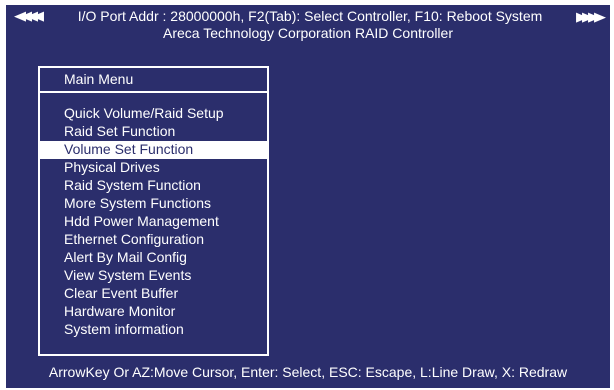 The image size is (614, 390). What do you see at coordinates (153, 80) in the screenshot?
I see `main-menu-title: Main Menu` at bounding box center [153, 80].